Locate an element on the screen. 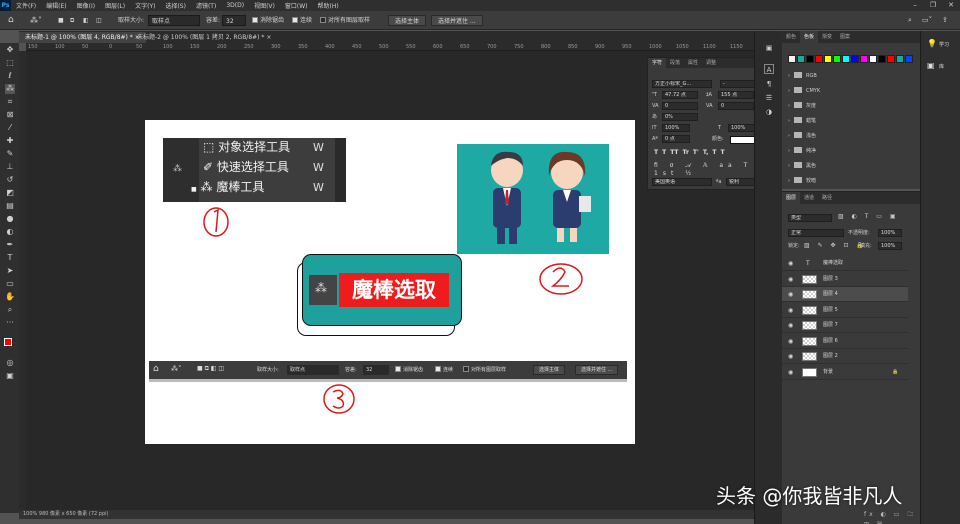  vertical-scale-input: 100% is located at coordinates (676, 128).